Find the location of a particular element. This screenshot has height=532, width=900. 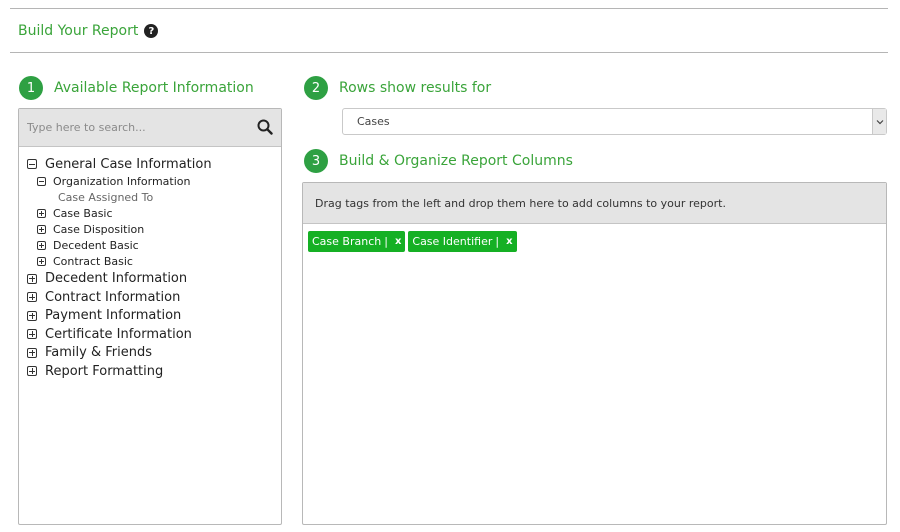

step-3-heading: 3 Build & Organize Report Columns is located at coordinates (438, 161).